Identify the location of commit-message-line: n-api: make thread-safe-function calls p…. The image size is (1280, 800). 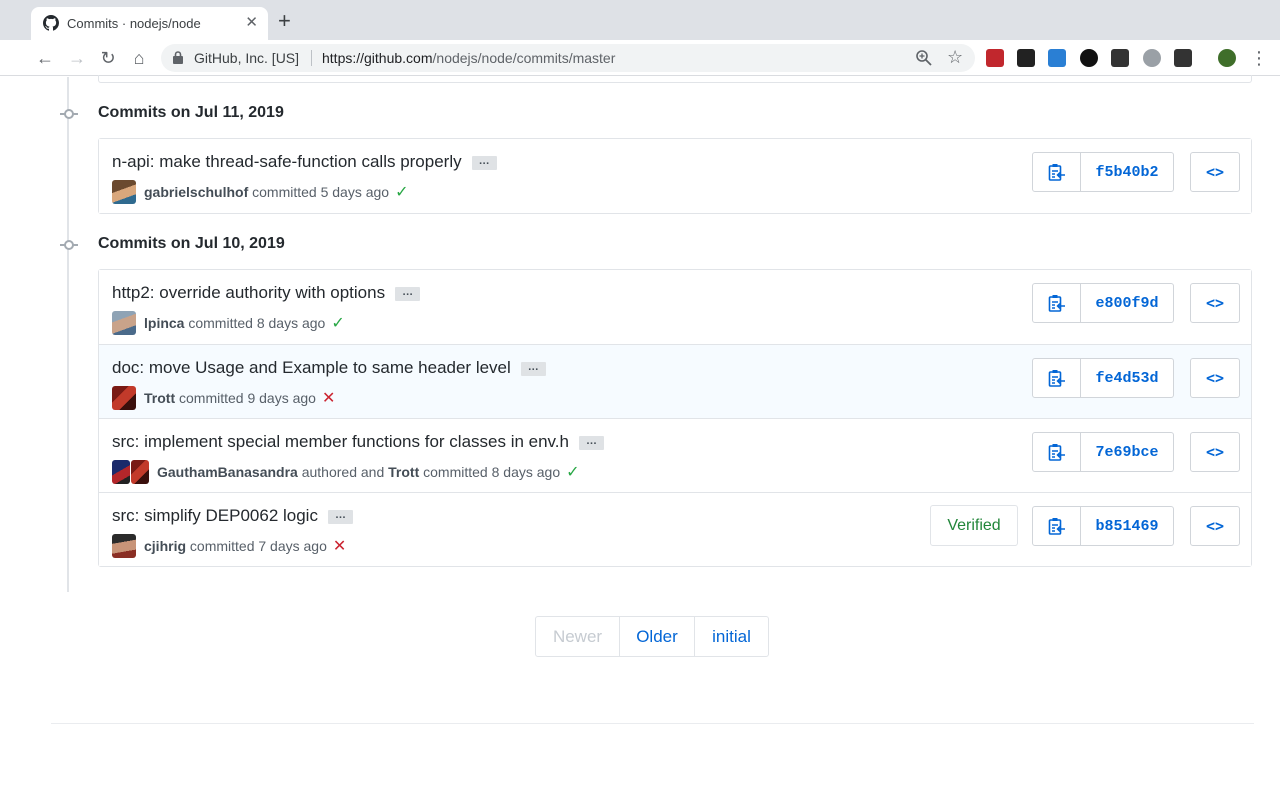
(304, 162).